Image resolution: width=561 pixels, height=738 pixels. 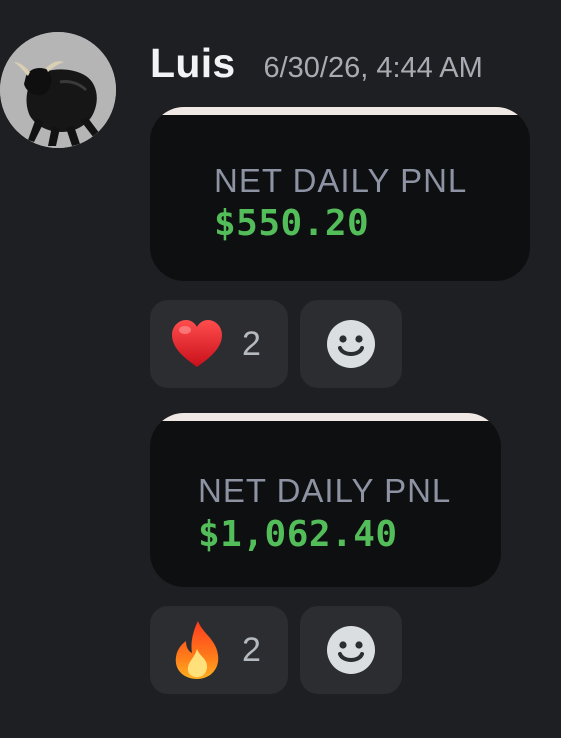 What do you see at coordinates (192, 63) in the screenshot?
I see `username: Luis` at bounding box center [192, 63].